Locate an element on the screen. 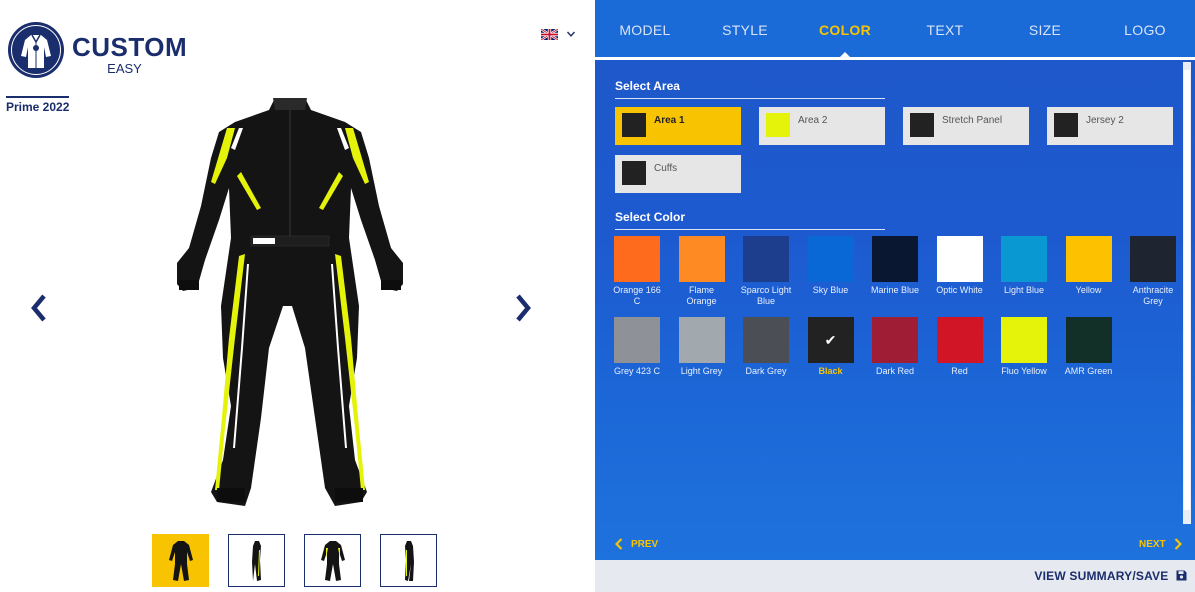 The image size is (1195, 592). color-swatch: Yellow is located at coordinates (1089, 266).